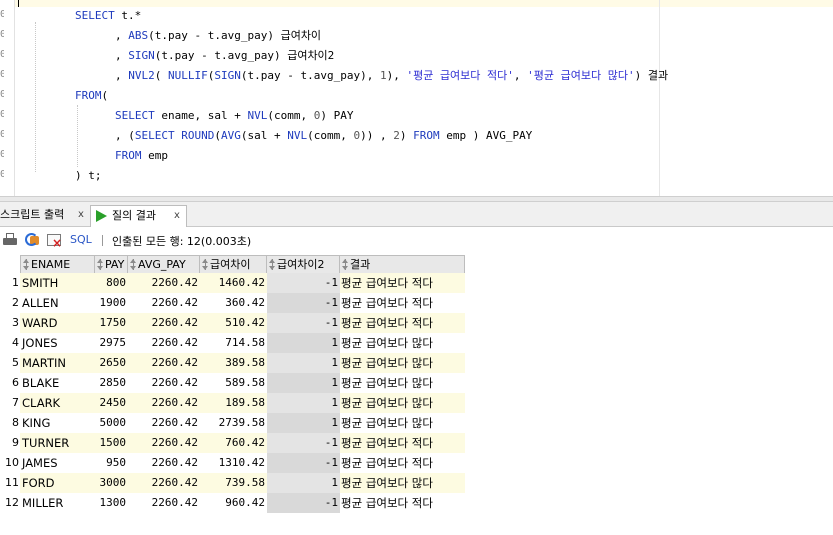 The height and width of the screenshot is (535, 833). What do you see at coordinates (55, 240) in the screenshot?
I see `cancel-icon: ×` at bounding box center [55, 240].